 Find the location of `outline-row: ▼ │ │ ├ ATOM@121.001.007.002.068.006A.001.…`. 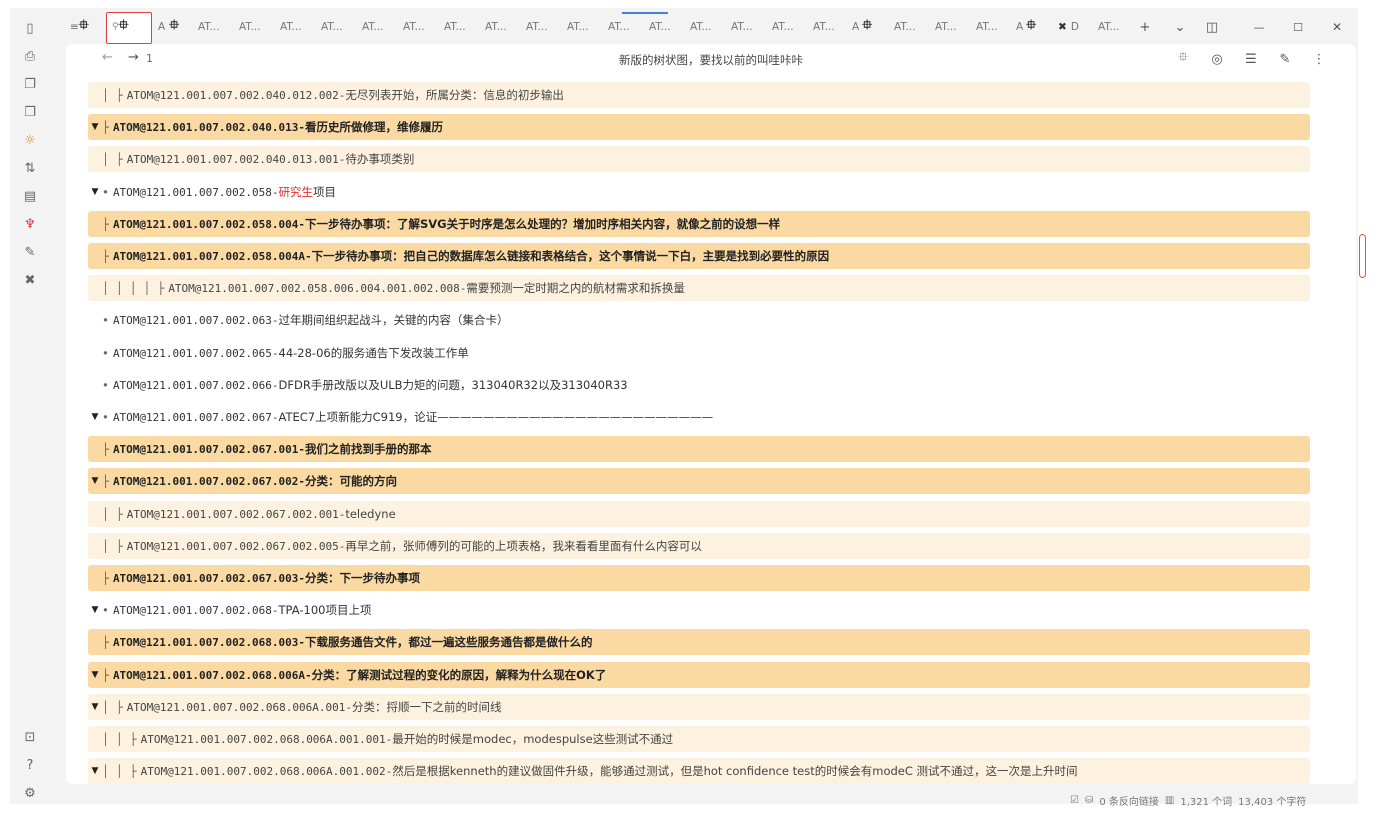

outline-row: ▼ │ │ ├ ATOM@121.001.007.002.068.006A.001.… is located at coordinates (699, 771).